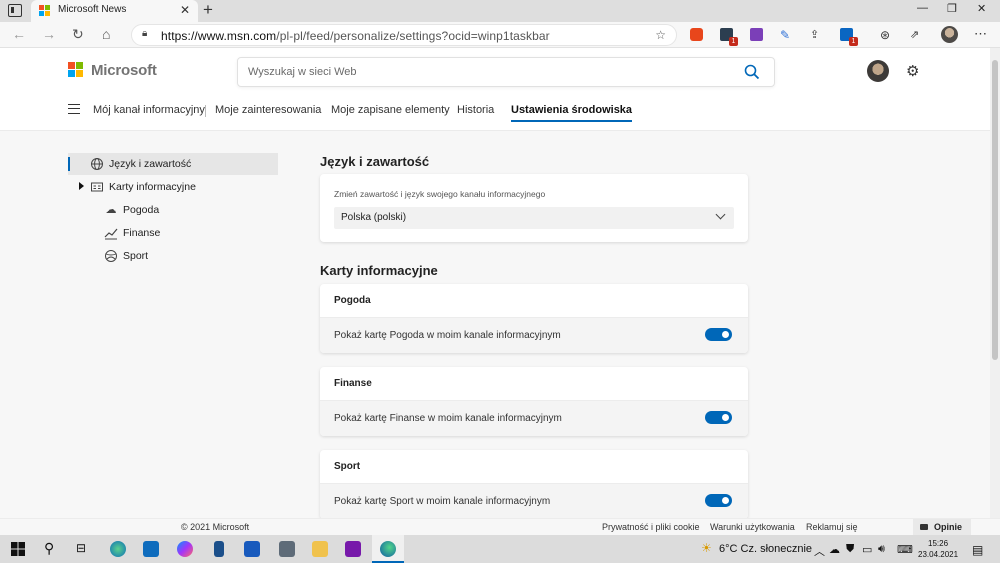  I want to click on privacy-link: Prywatność i pliki cookie, so click(651, 527).